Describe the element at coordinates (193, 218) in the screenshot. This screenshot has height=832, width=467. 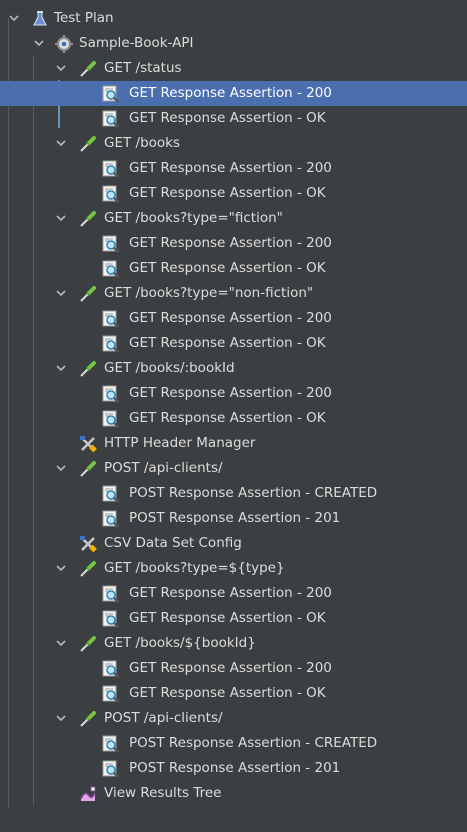
I see `tree-node-label: GET /books?type="fiction"` at that location.